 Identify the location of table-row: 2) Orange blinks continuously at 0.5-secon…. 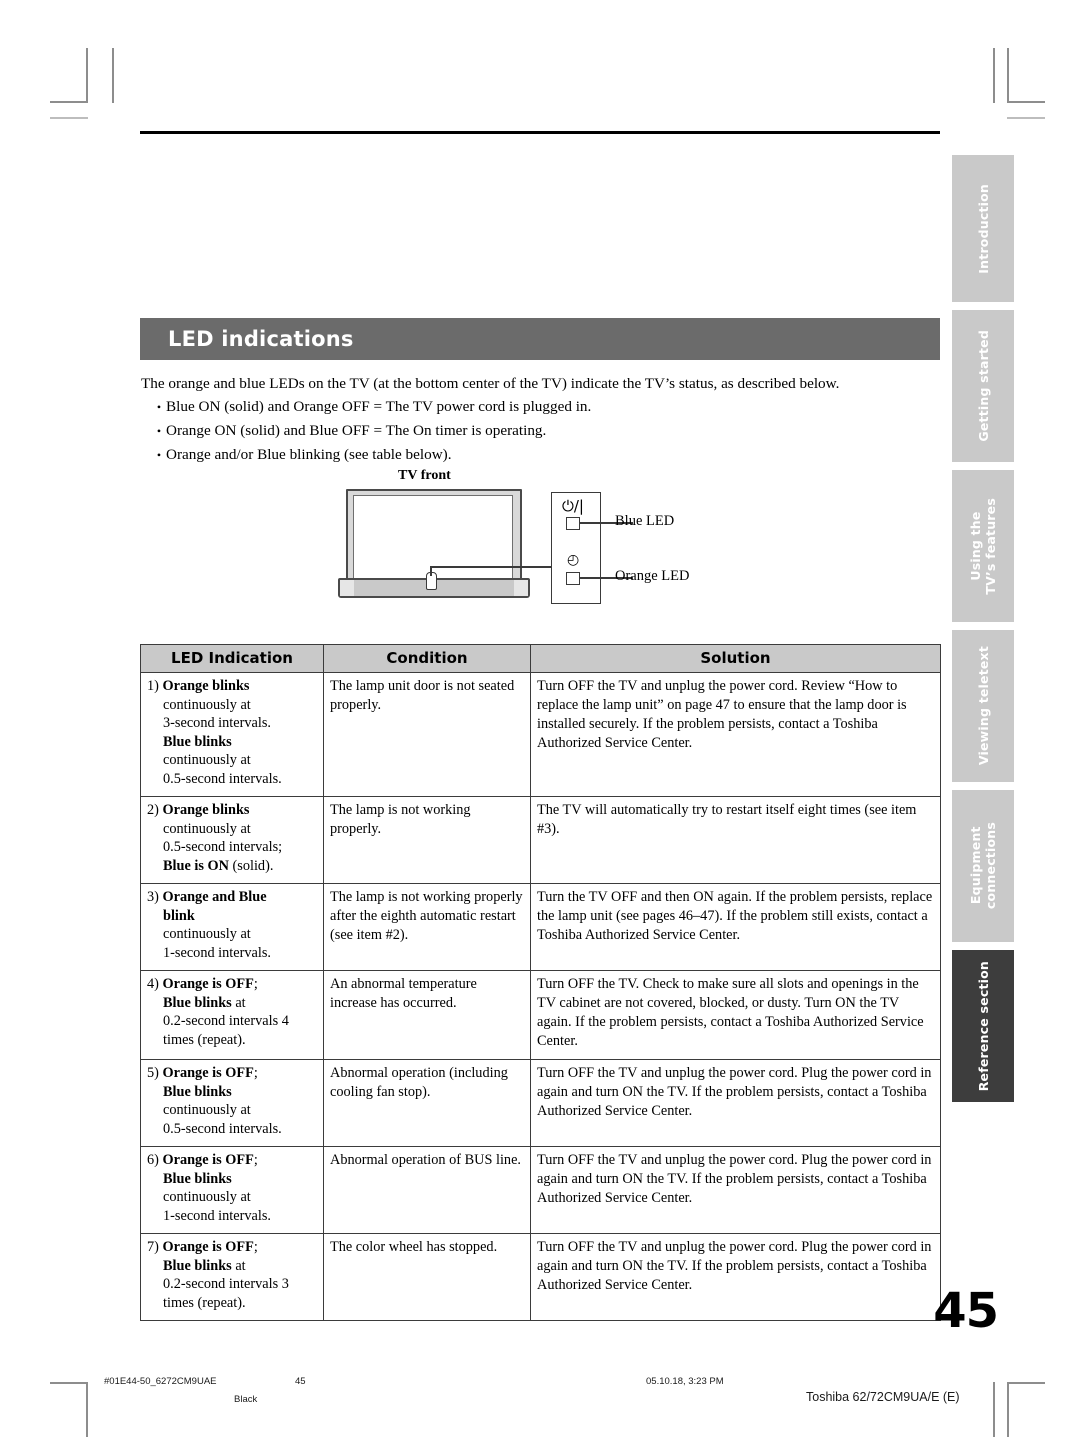
(540, 840).